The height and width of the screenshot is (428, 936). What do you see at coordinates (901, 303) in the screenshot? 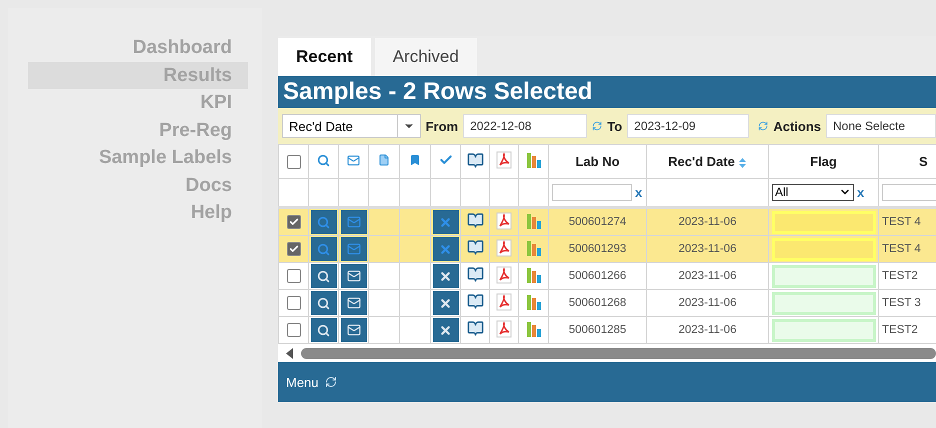
I see `table-cell: TEST 3` at bounding box center [901, 303].